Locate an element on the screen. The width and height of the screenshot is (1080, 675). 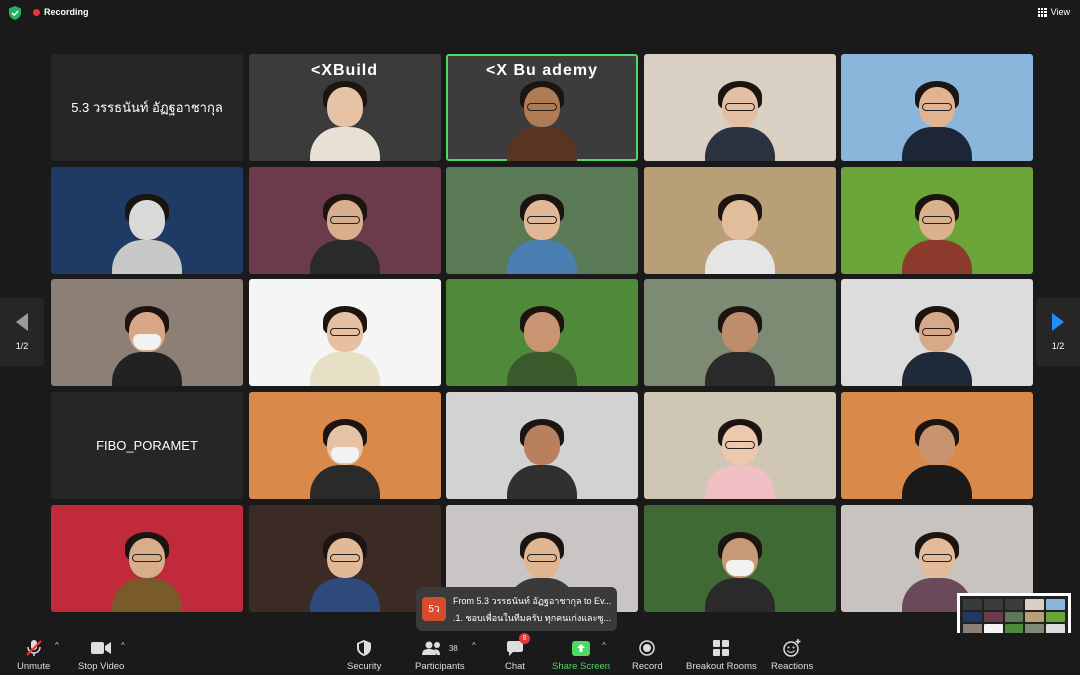
page-indicator-left: 1/2 is located at coordinates (22, 346).